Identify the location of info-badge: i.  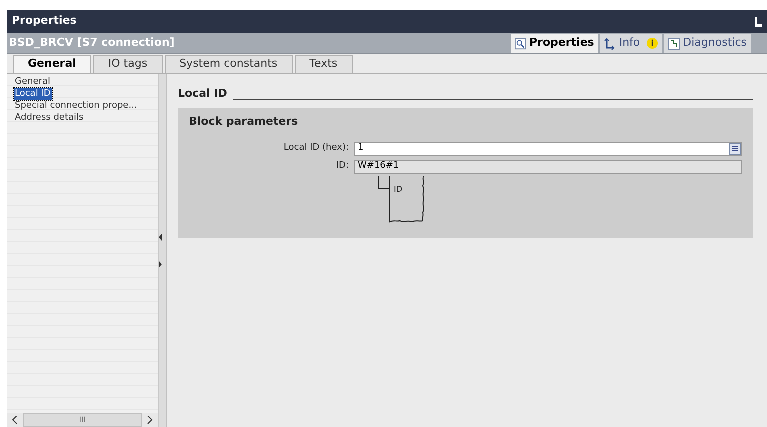
(652, 43).